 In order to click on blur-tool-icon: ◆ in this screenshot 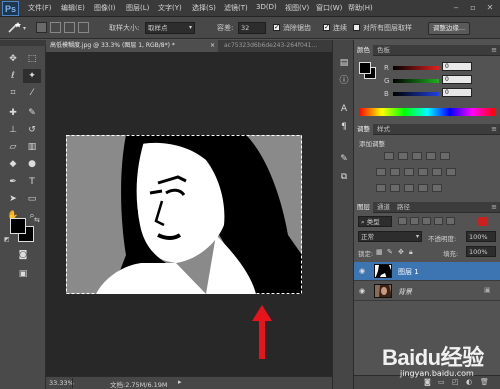, I will do `click(13, 164)`.